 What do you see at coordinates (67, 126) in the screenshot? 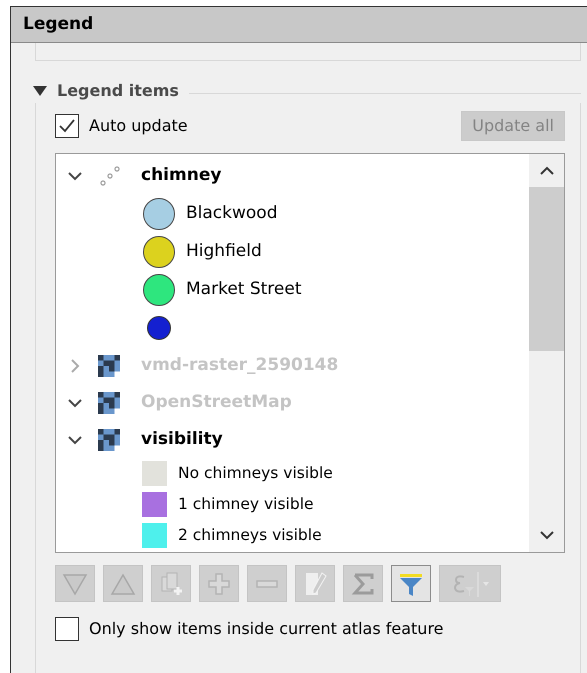
I see `auto-update-checkbox` at bounding box center [67, 126].